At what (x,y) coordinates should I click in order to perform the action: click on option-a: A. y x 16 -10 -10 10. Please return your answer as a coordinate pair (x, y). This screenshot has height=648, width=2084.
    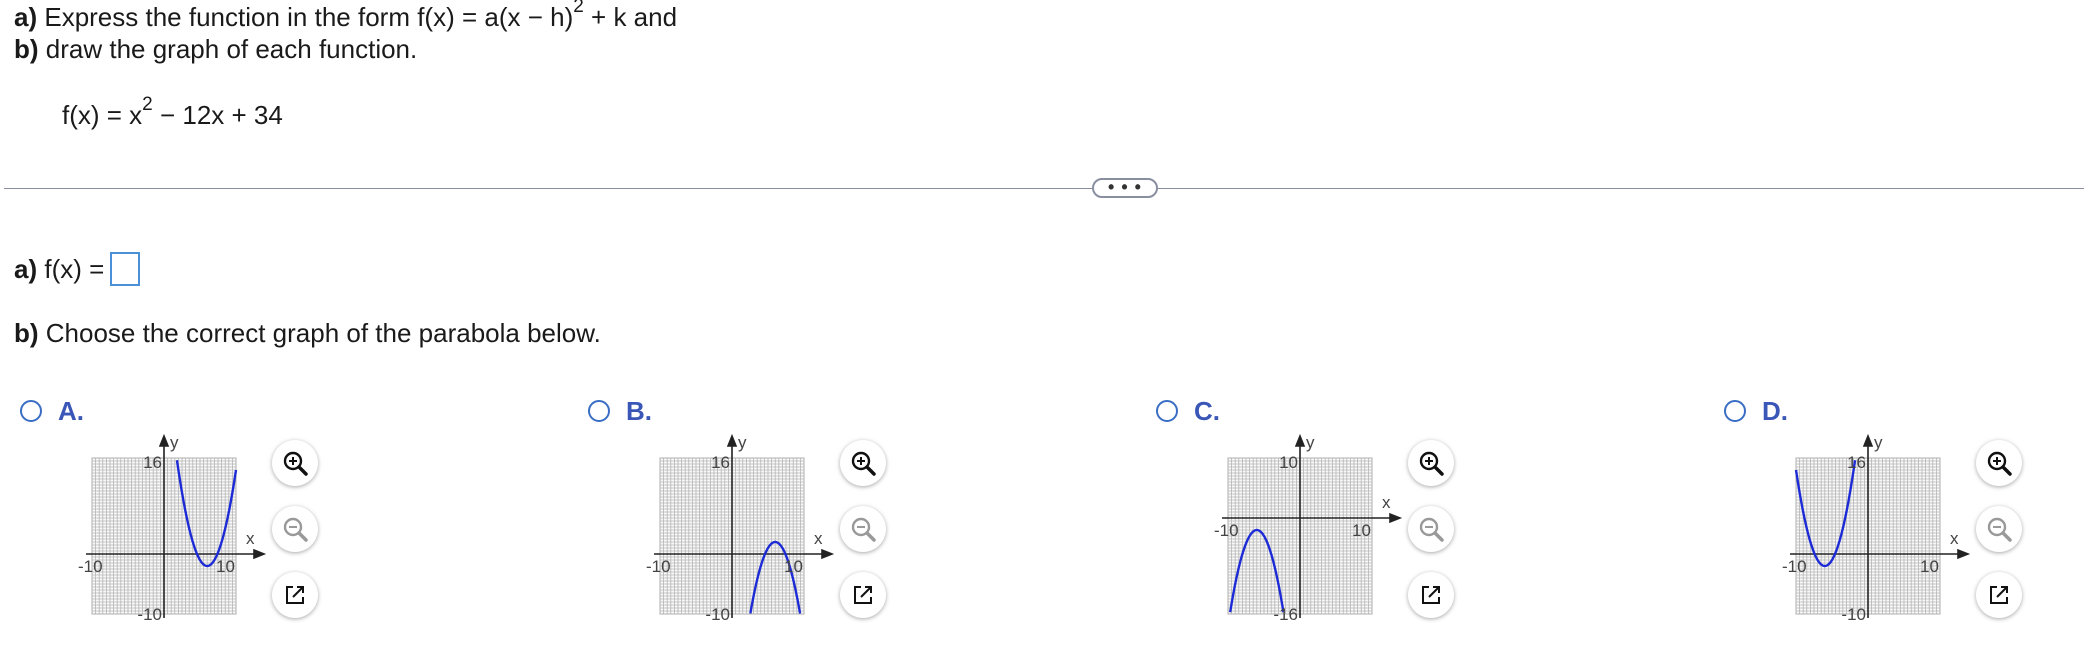
    Looking at the image, I should click on (300, 512).